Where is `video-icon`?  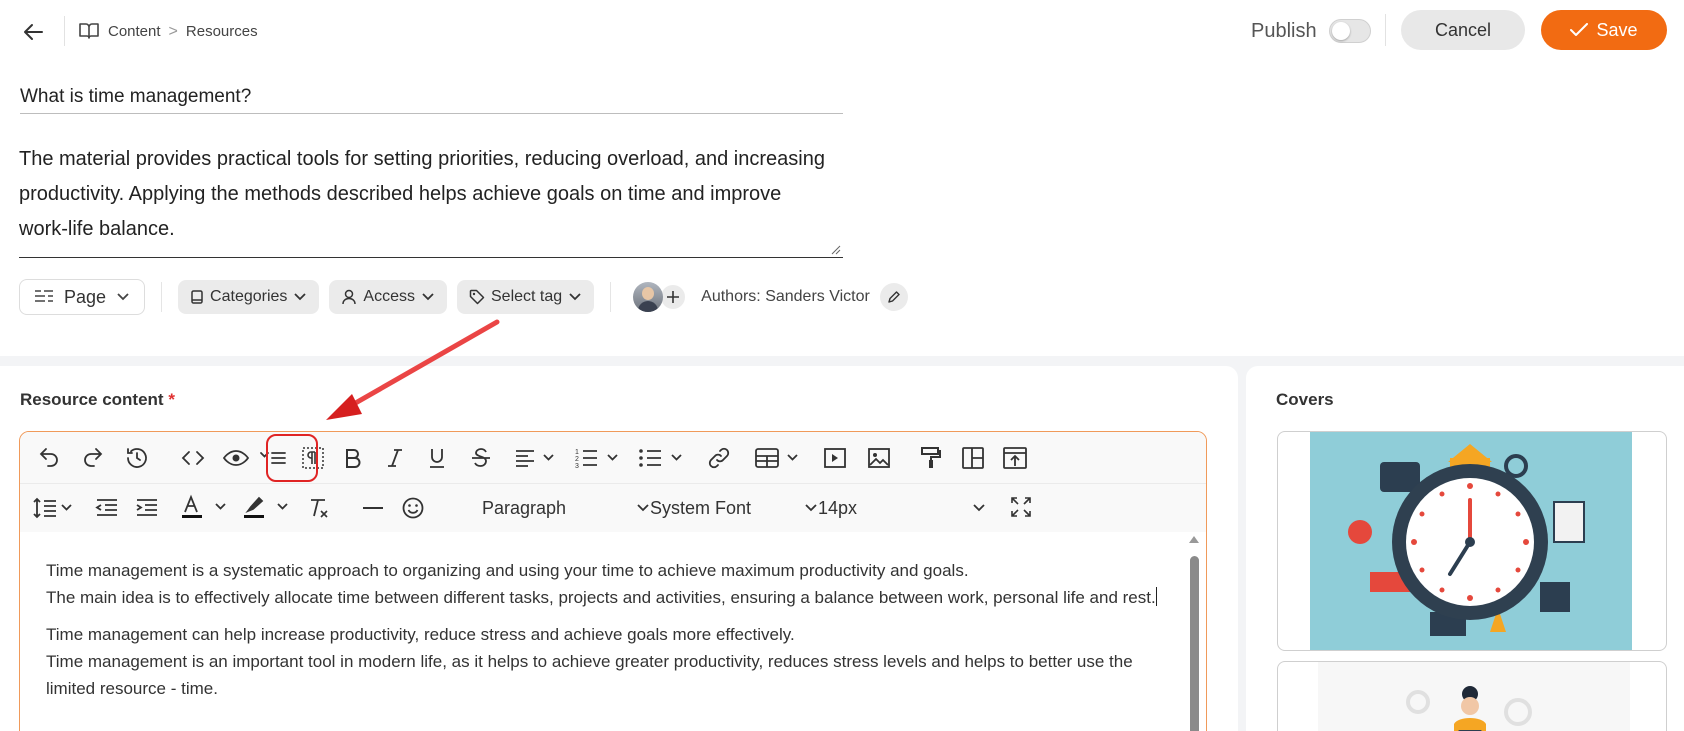 video-icon is located at coordinates (835, 458).